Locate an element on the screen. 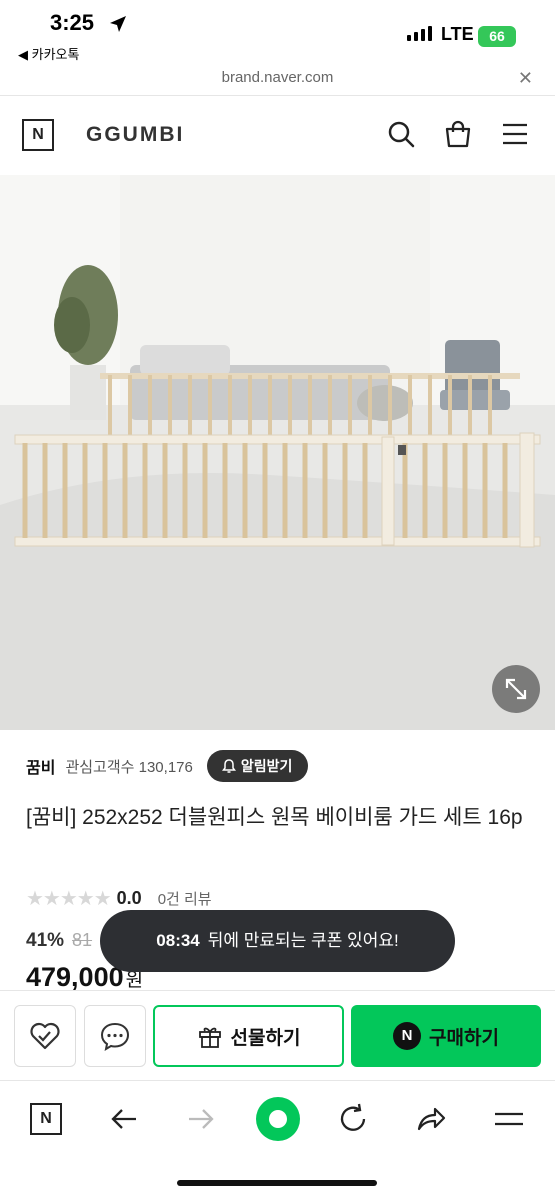 This screenshot has height=1200, width=555. toolbar-logo: N is located at coordinates (46, 1119).